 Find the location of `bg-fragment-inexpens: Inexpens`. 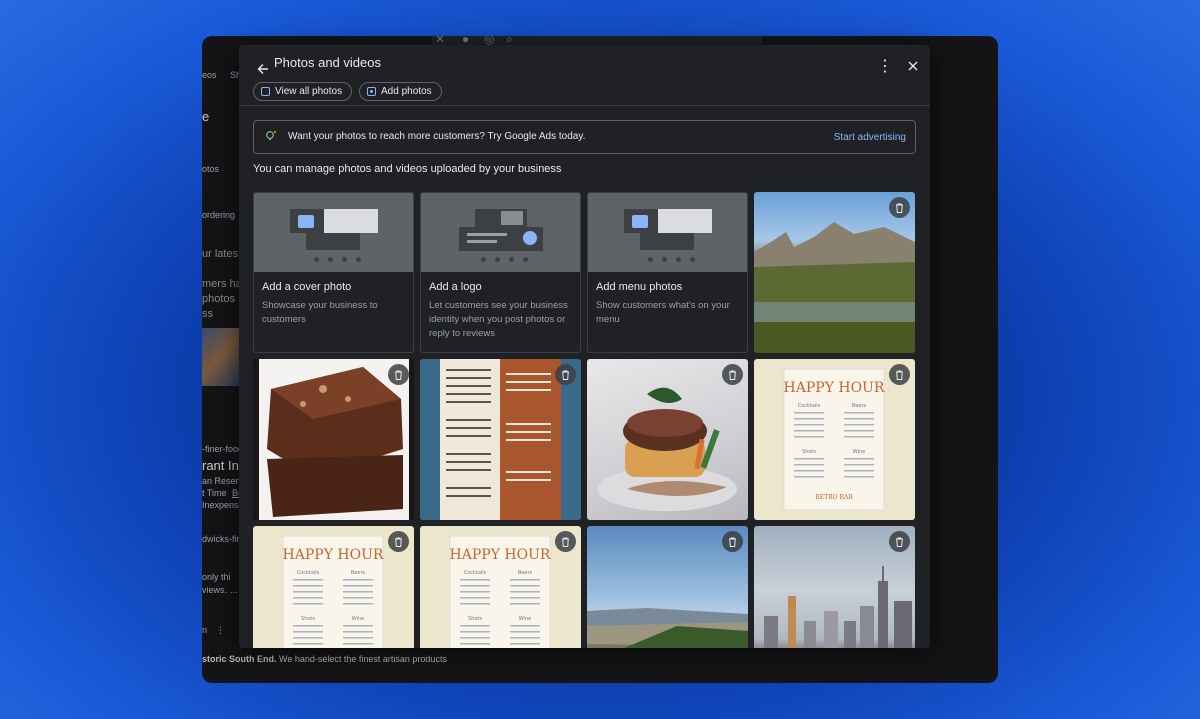

bg-fragment-inexpens: Inexpens is located at coordinates (220, 505).